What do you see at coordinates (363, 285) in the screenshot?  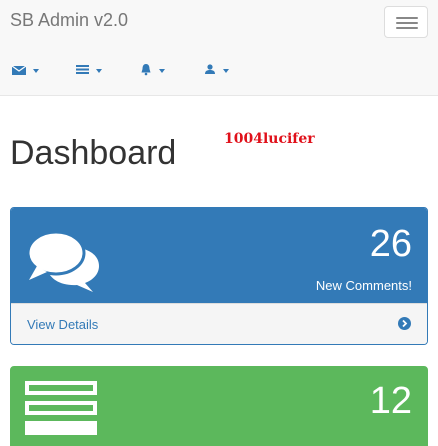 I see `comments-label: New Comments!` at bounding box center [363, 285].